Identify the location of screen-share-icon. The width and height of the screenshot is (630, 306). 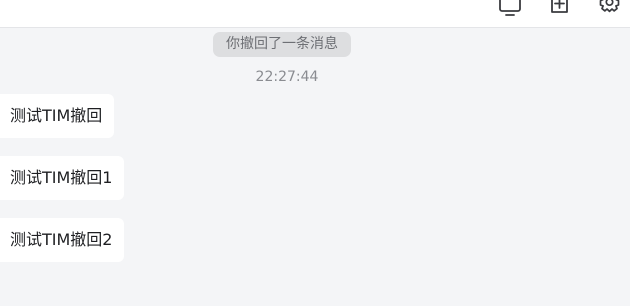
(510, 9).